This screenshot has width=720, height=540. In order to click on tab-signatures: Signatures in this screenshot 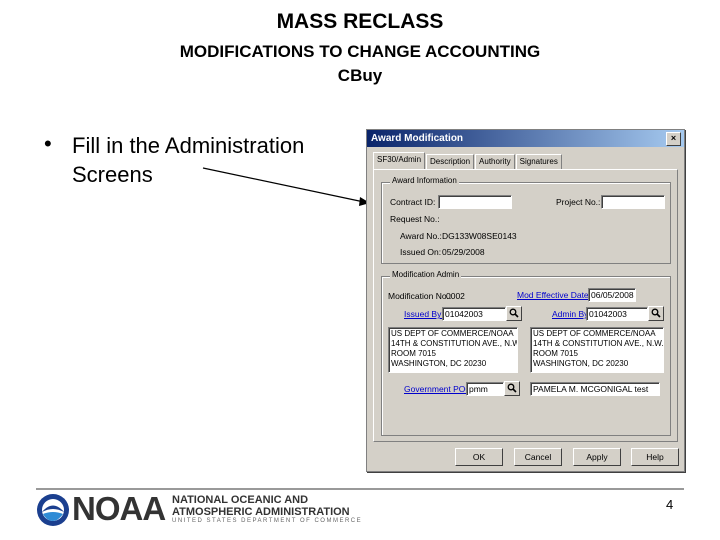, I will do `click(538, 161)`.